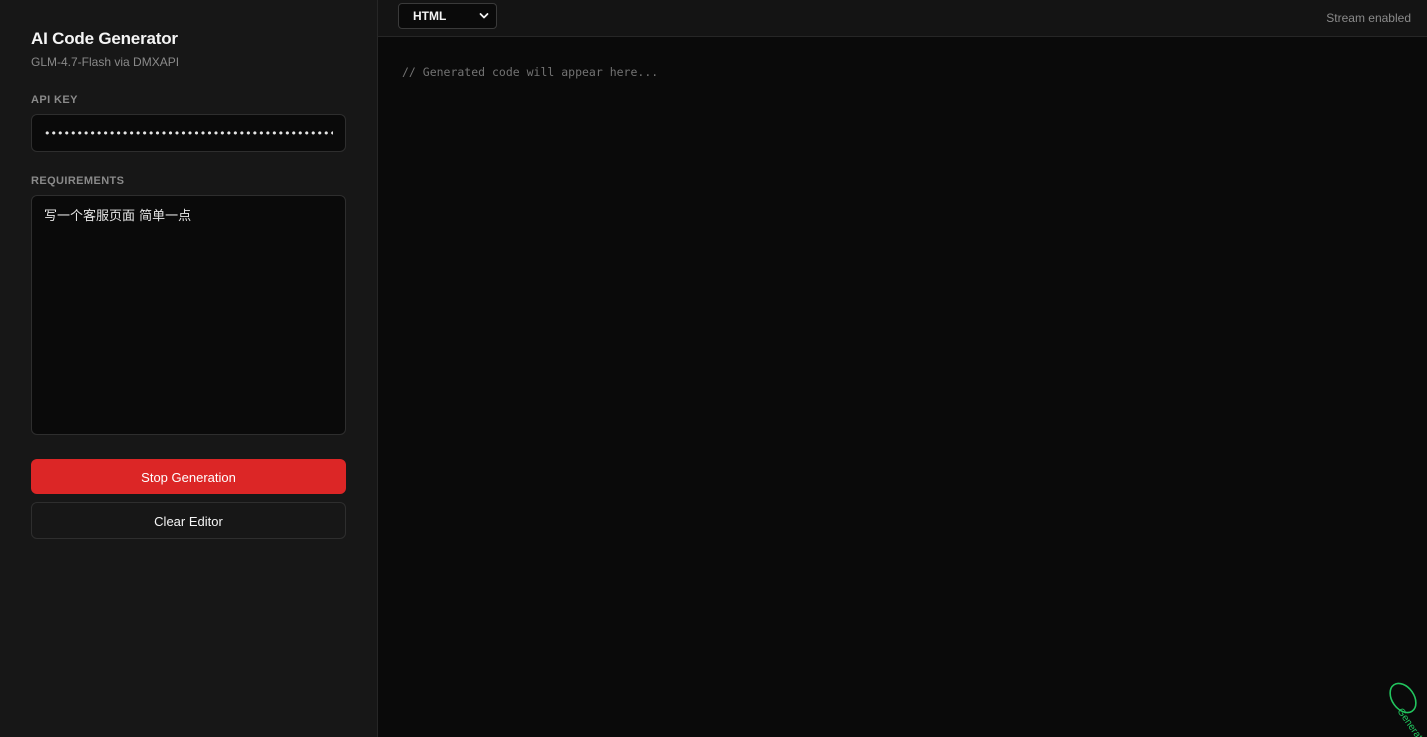 The width and height of the screenshot is (1427, 737). What do you see at coordinates (447, 16) in the screenshot?
I see `language-select: HTML` at bounding box center [447, 16].